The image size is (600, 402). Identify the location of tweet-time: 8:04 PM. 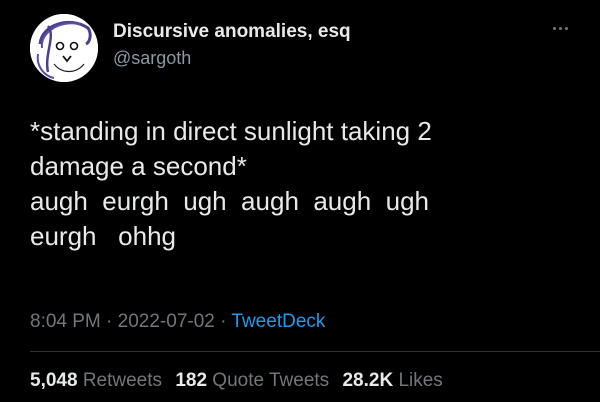
(65, 321).